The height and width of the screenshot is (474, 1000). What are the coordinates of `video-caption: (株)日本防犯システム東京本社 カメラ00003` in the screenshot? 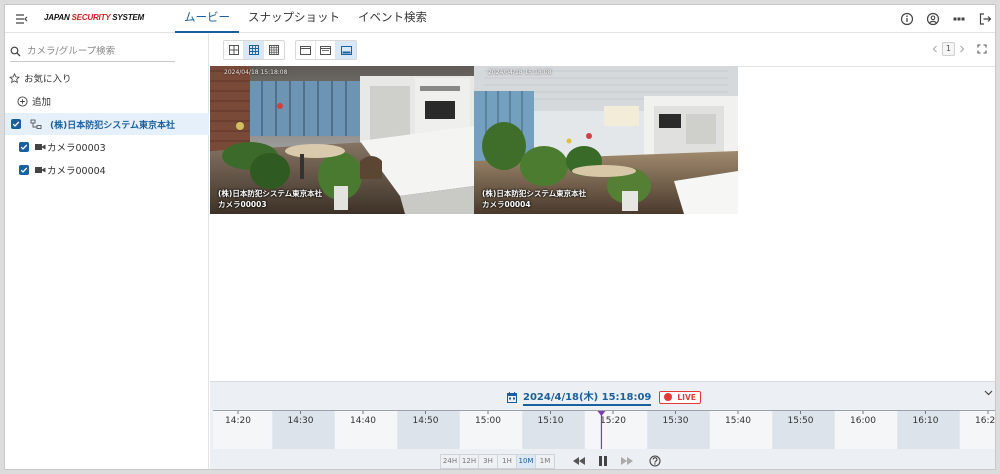 It's located at (270, 199).